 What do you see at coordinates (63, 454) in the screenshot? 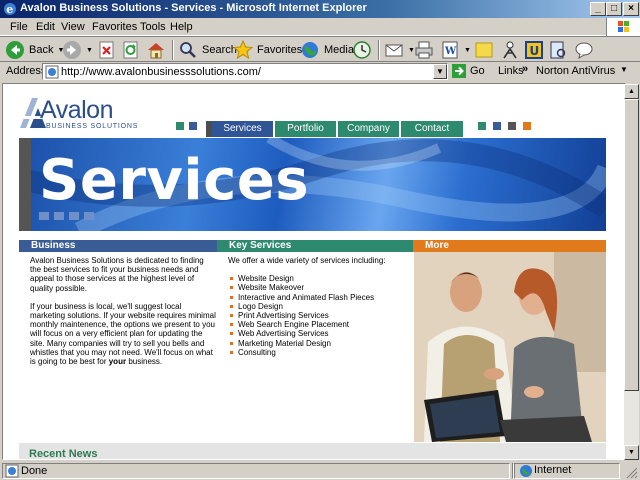
I see `recent-news-heading: Recent News` at bounding box center [63, 454].